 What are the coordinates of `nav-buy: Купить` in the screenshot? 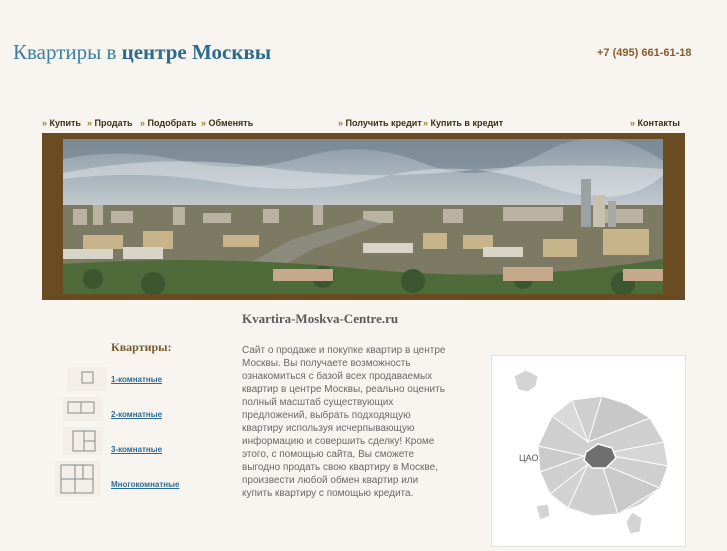 It's located at (61, 123).